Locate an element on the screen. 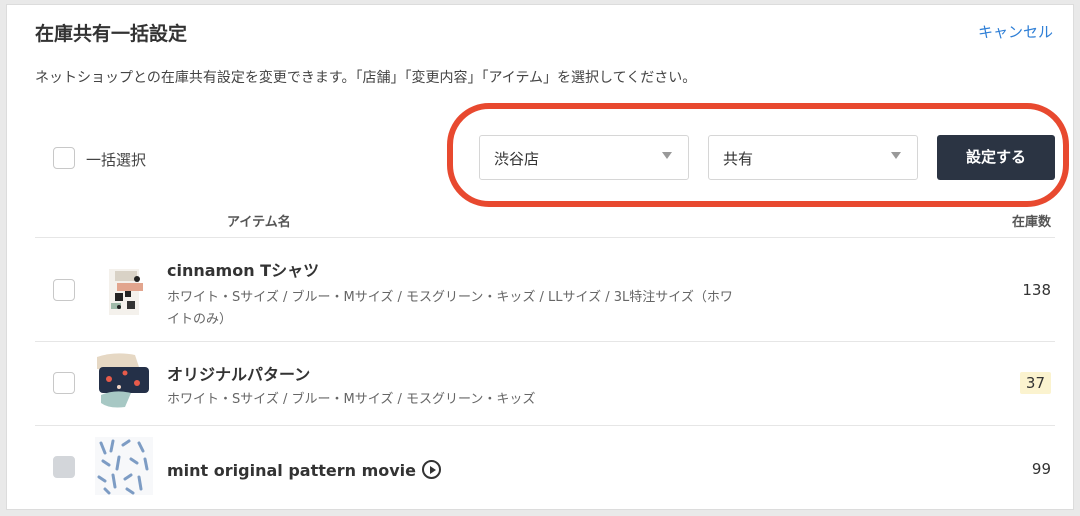  item-thumbnail-tshirt is located at coordinates (126, 290).